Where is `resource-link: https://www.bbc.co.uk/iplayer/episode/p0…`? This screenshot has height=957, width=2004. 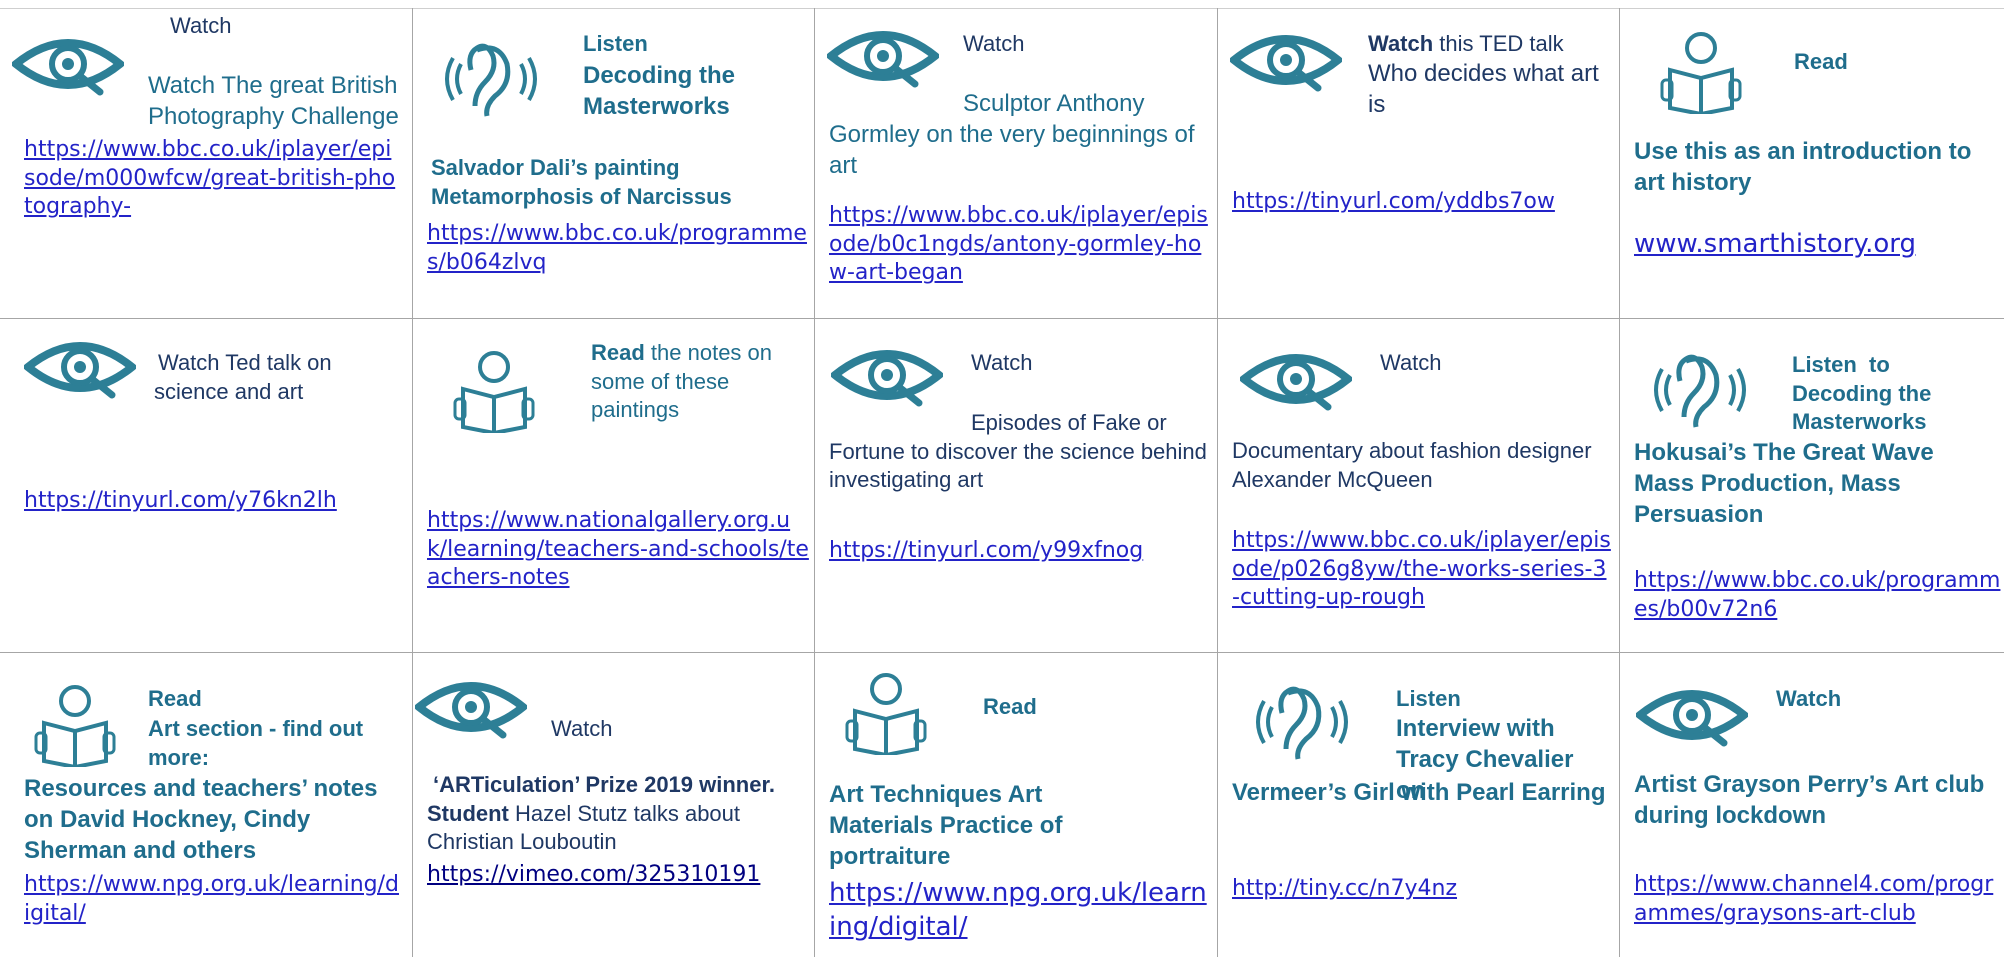 resource-link: https://www.bbc.co.uk/iplayer/episode/p0… is located at coordinates (1423, 570).